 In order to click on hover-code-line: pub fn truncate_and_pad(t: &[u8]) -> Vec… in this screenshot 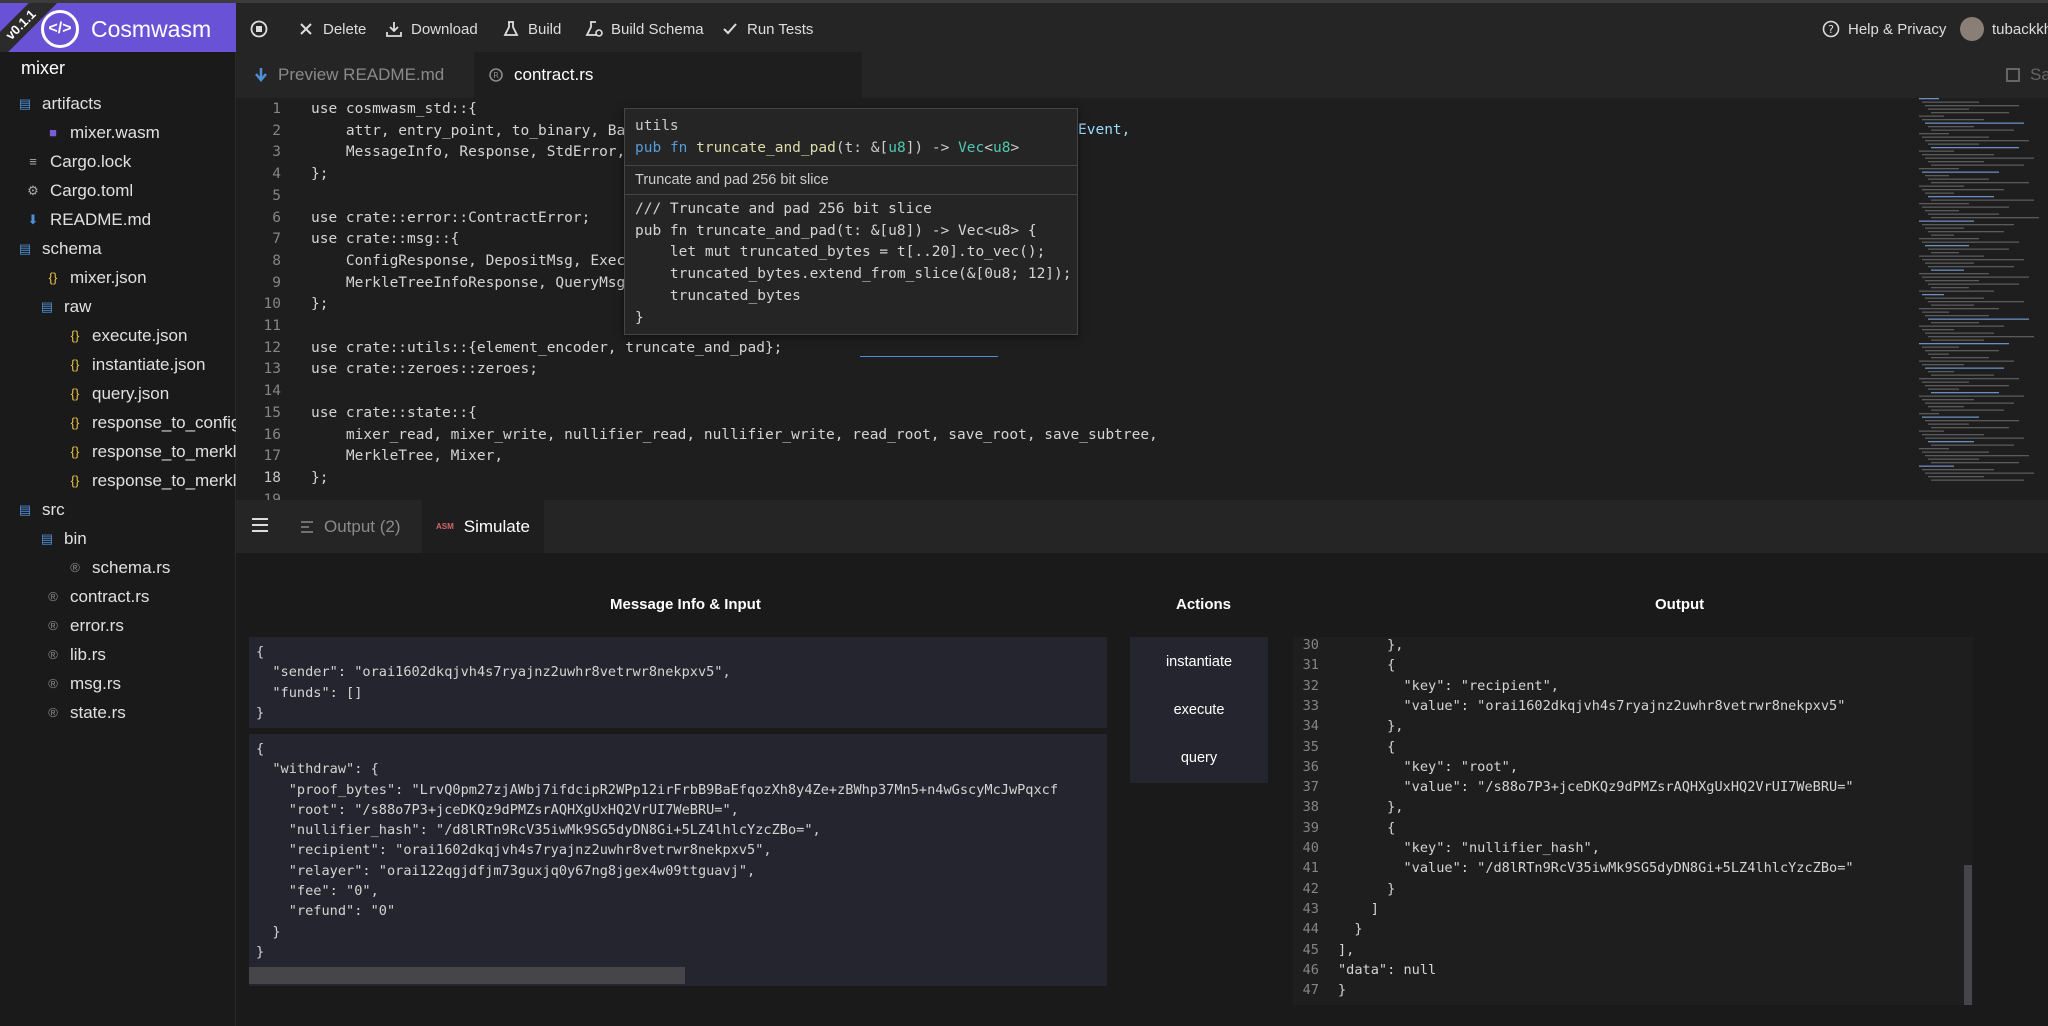, I will do `click(836, 230)`.